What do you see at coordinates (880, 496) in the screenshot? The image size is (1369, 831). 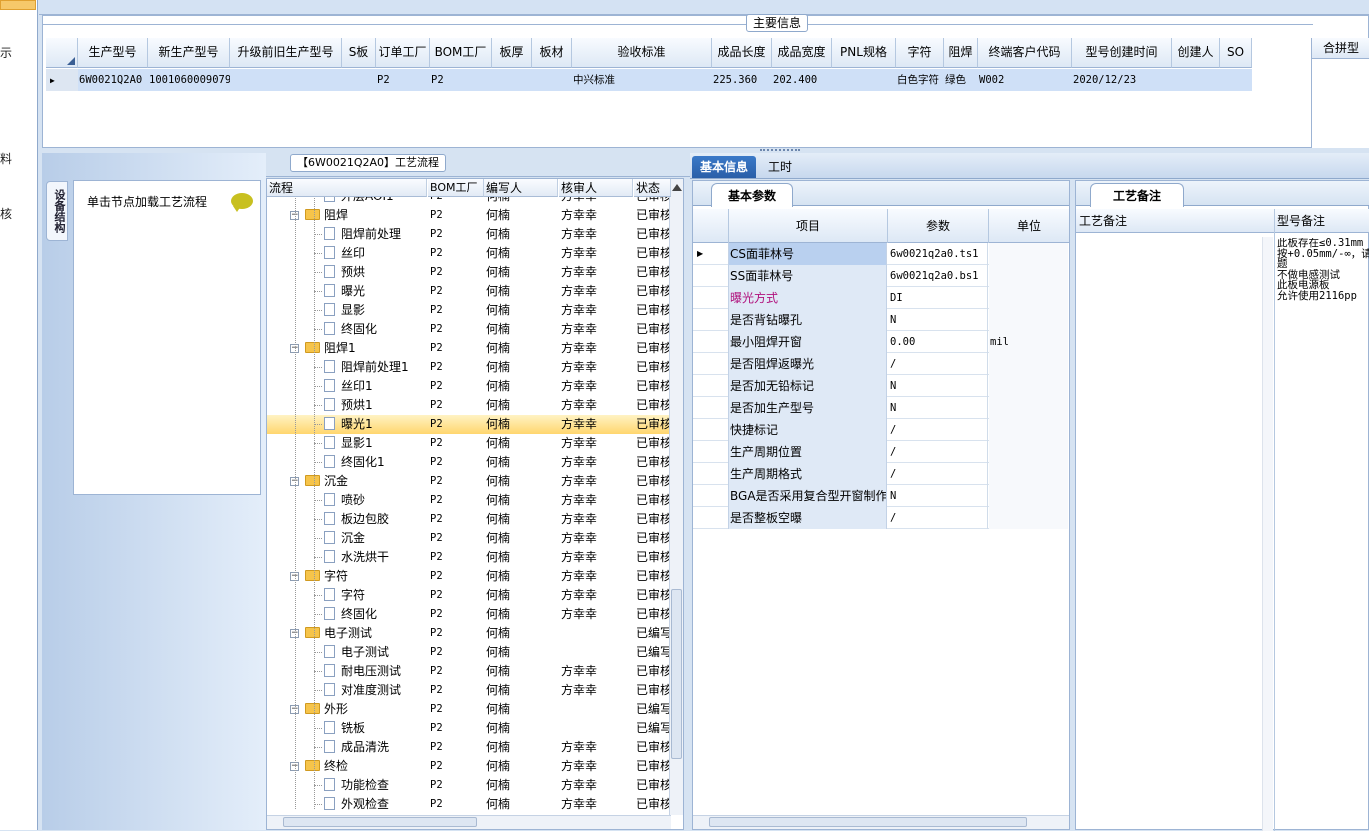 I see `param-row: BGA是否采用复合型开窗制作 N` at bounding box center [880, 496].